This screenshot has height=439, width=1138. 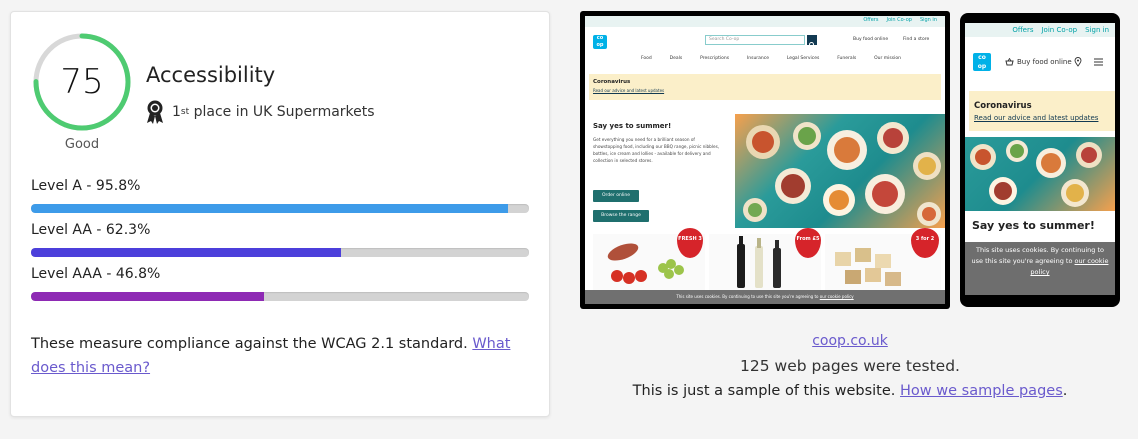 What do you see at coordinates (887, 58) in the screenshot?
I see `desktop-nav-mission: Our mission` at bounding box center [887, 58].